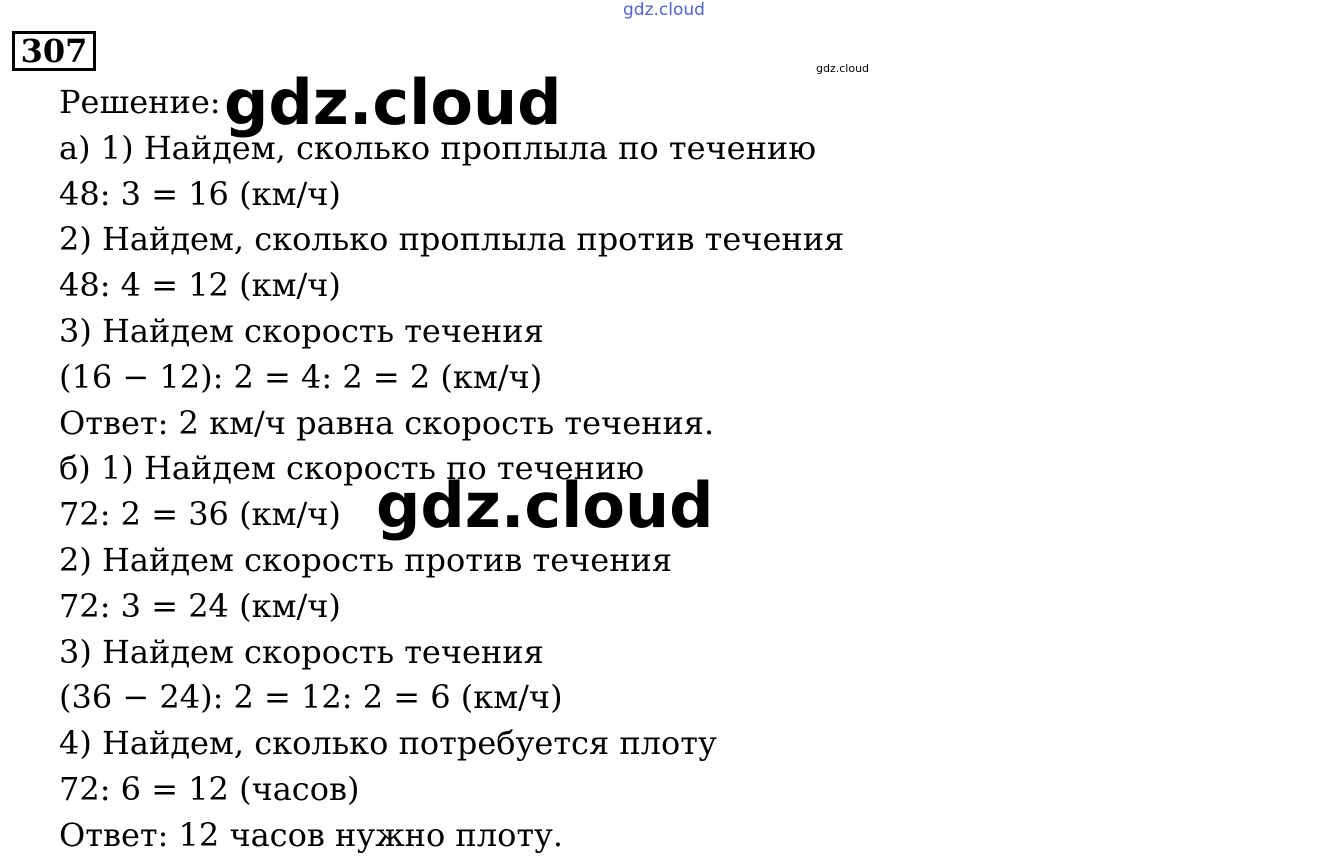 This screenshot has width=1322, height=867. I want to click on small-watermark: gdz.cloud, so click(843, 68).